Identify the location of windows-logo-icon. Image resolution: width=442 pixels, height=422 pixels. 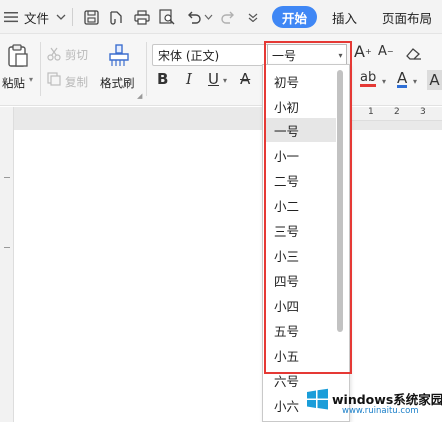
(317, 399).